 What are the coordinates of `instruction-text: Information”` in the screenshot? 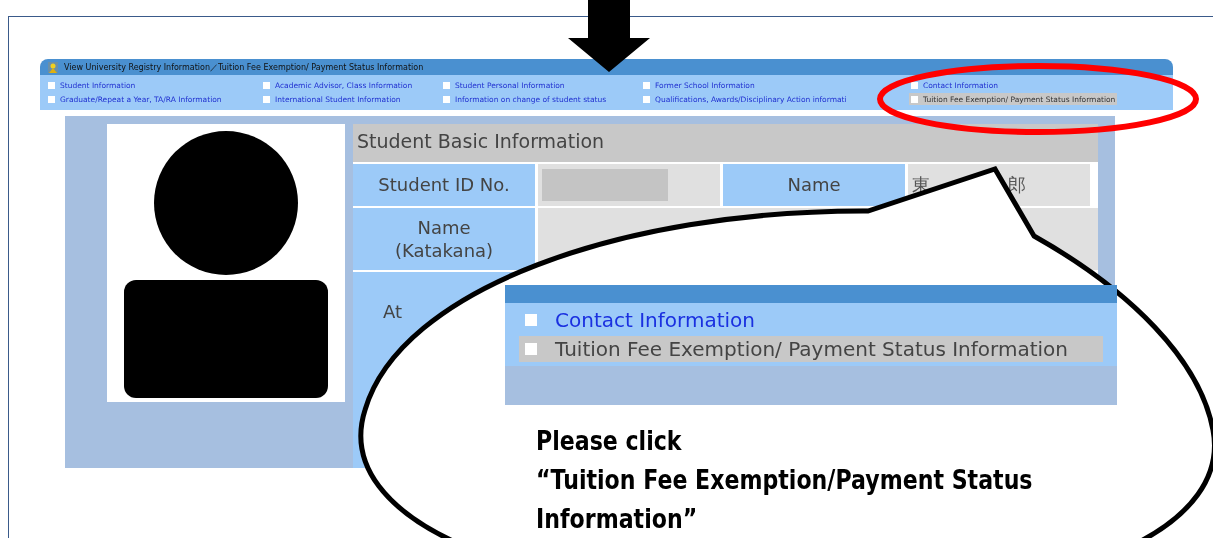 It's located at (617, 519).